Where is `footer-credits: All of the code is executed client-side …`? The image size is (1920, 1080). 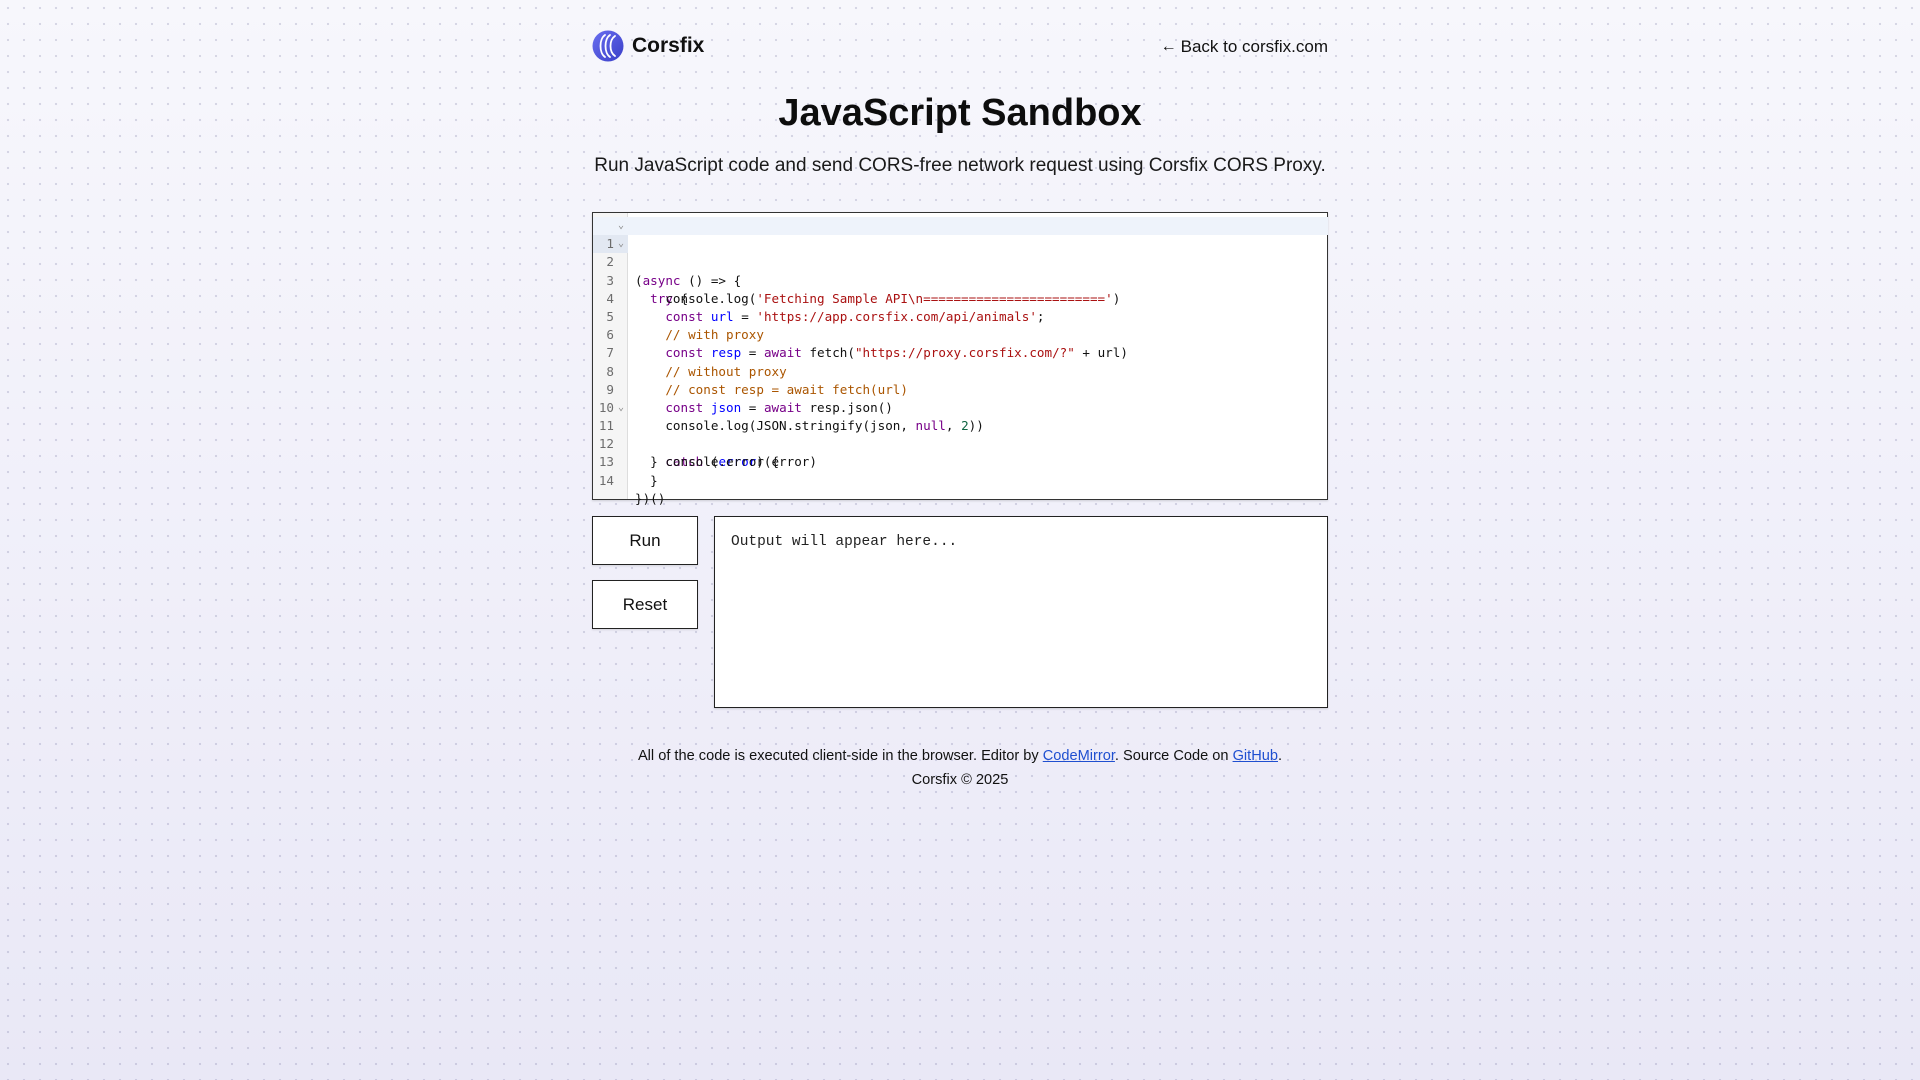
footer-credits: All of the code is executed client-side … is located at coordinates (960, 756).